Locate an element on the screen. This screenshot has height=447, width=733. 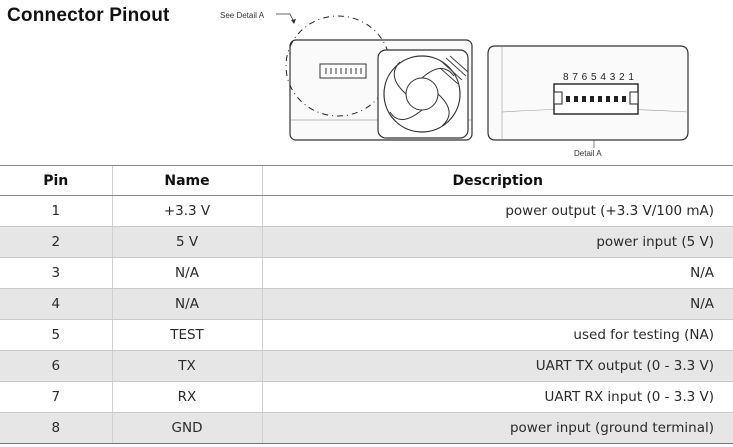
table-row: 1 +3.3 V power output (+3.3 V/100 mA) is located at coordinates (366, 211).